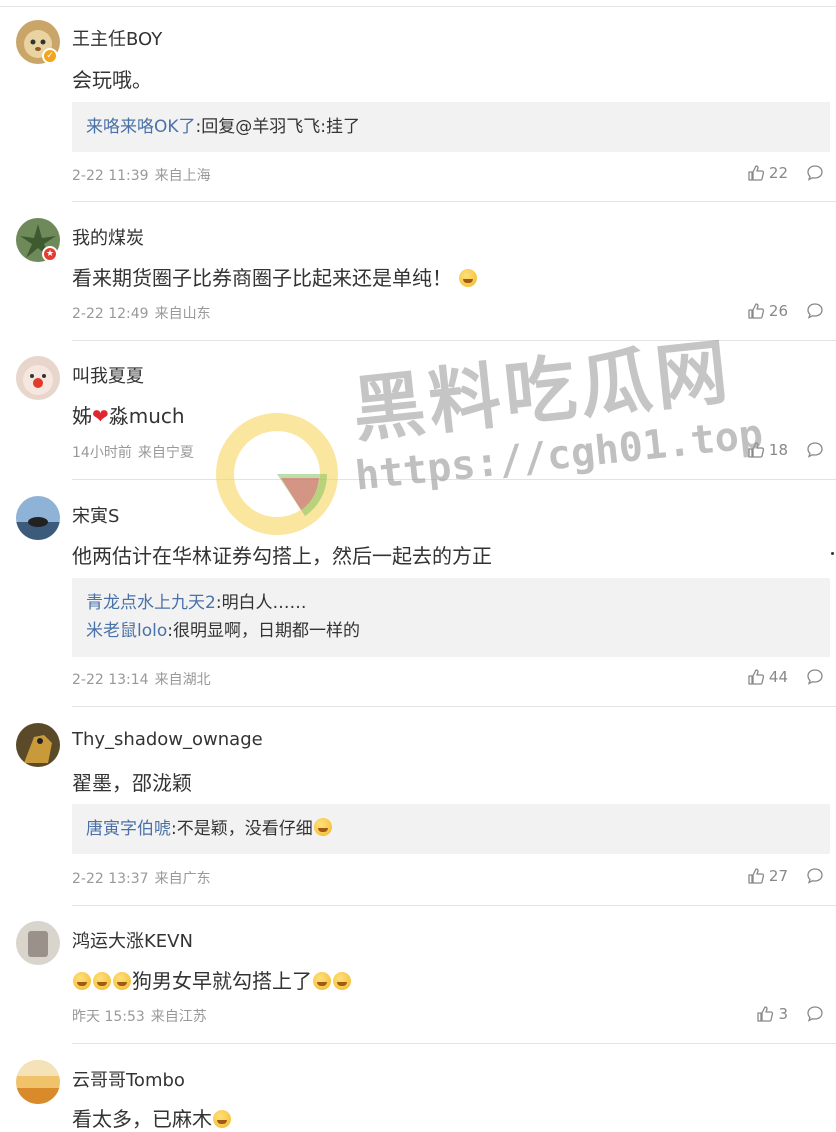 The height and width of the screenshot is (1132, 836). What do you see at coordinates (128, 1079) in the screenshot?
I see `username: 云哥哥Tombo` at bounding box center [128, 1079].